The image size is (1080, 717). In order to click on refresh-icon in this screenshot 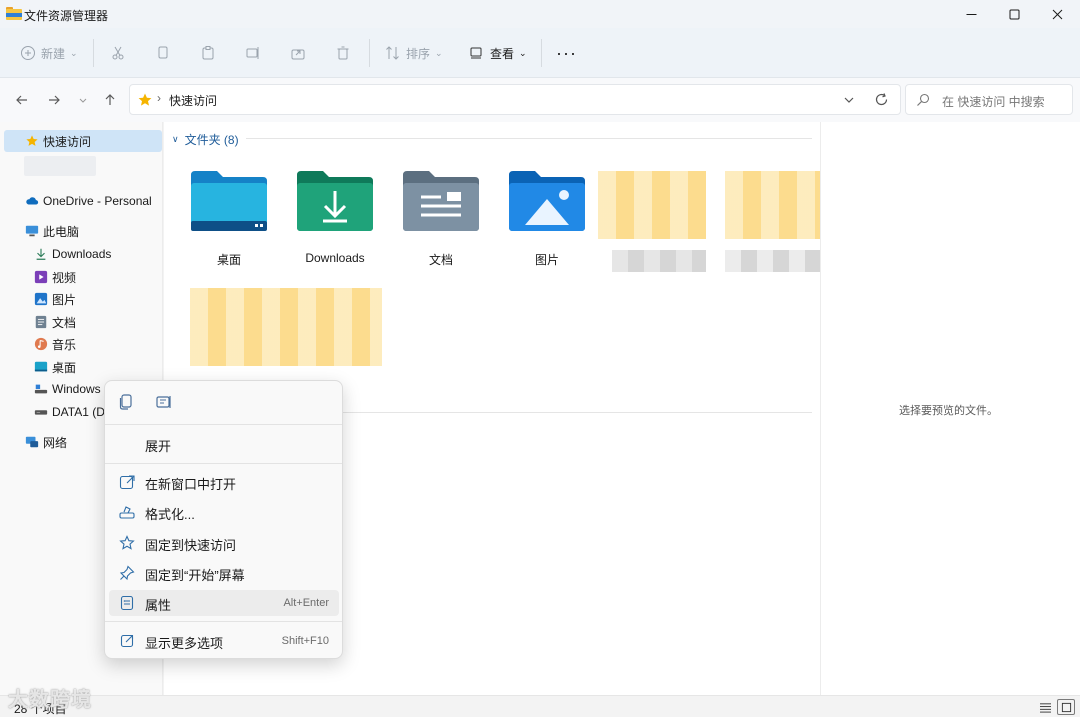, I will do `click(881, 99)`.